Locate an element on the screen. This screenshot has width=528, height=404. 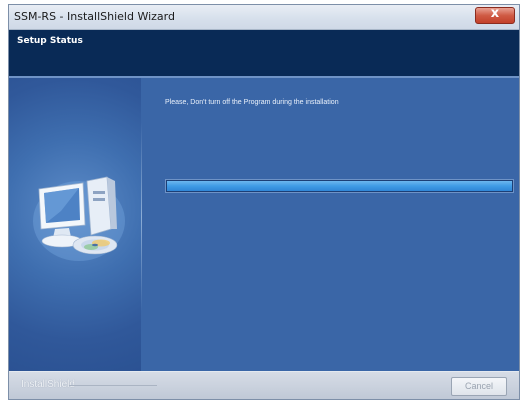
installation-progress-bar is located at coordinates (339, 186).